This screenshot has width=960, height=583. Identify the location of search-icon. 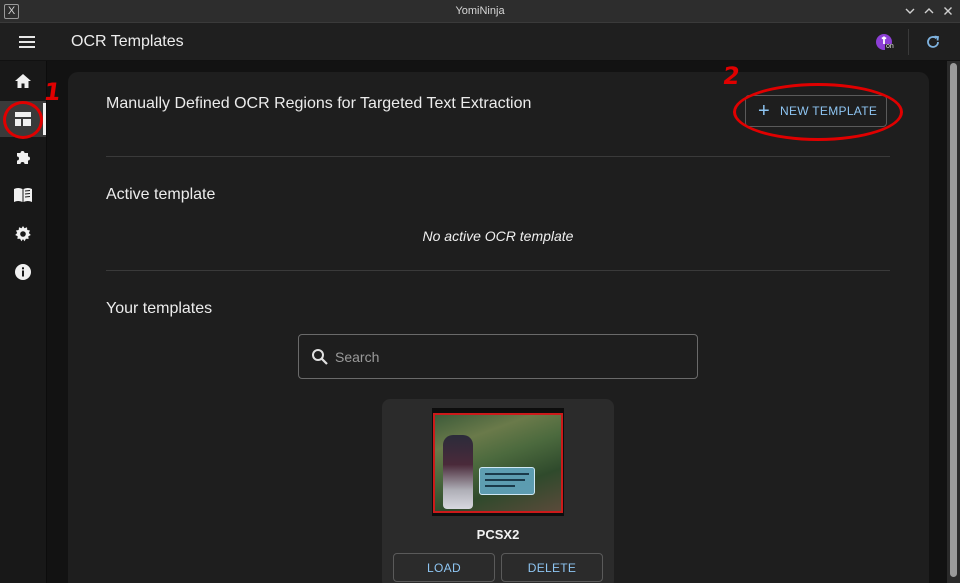
(320, 357).